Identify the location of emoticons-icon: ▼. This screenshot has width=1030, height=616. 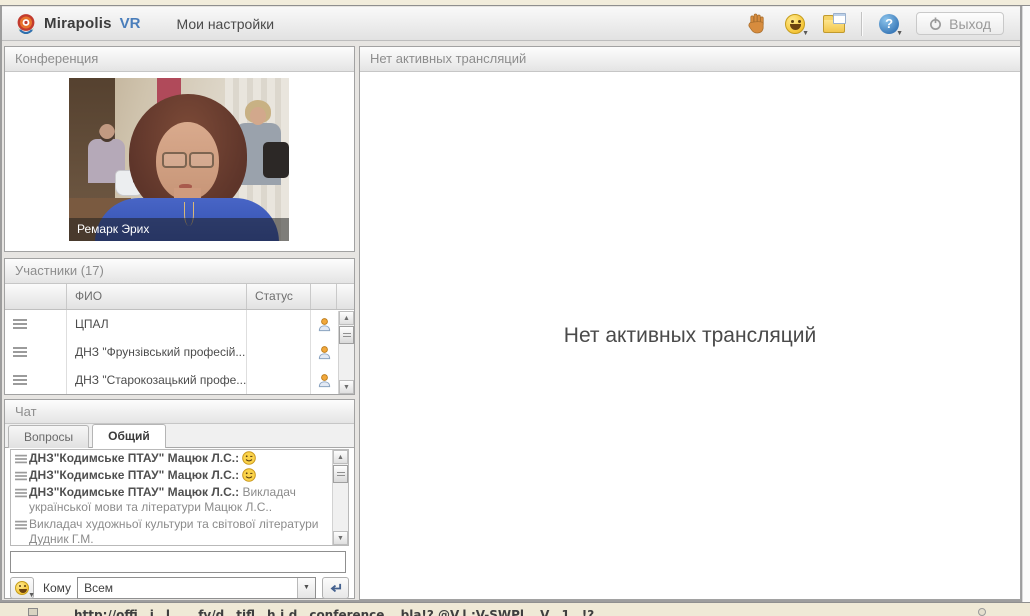
(796, 24).